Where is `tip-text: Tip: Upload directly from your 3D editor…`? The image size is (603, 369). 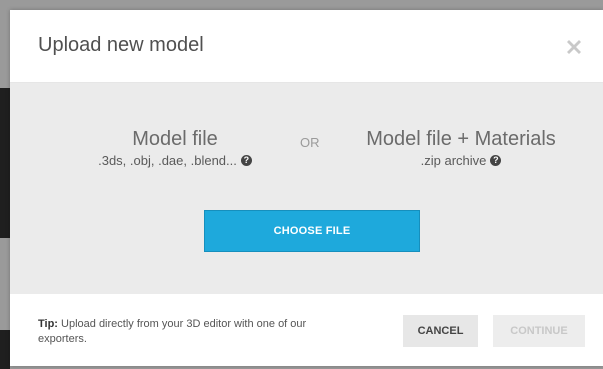
tip-text: Tip: Upload directly from your 3D editor… is located at coordinates (188, 332).